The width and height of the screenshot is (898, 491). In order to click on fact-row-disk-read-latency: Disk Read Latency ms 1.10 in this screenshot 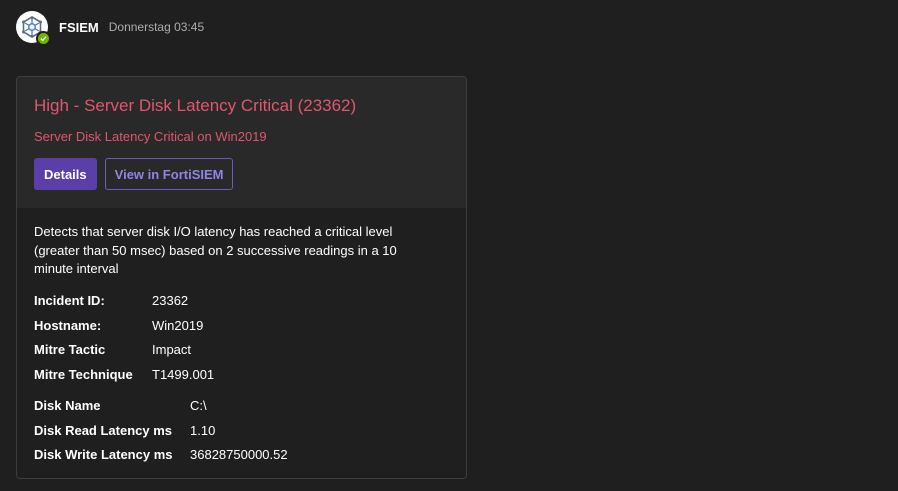, I will do `click(241, 430)`.